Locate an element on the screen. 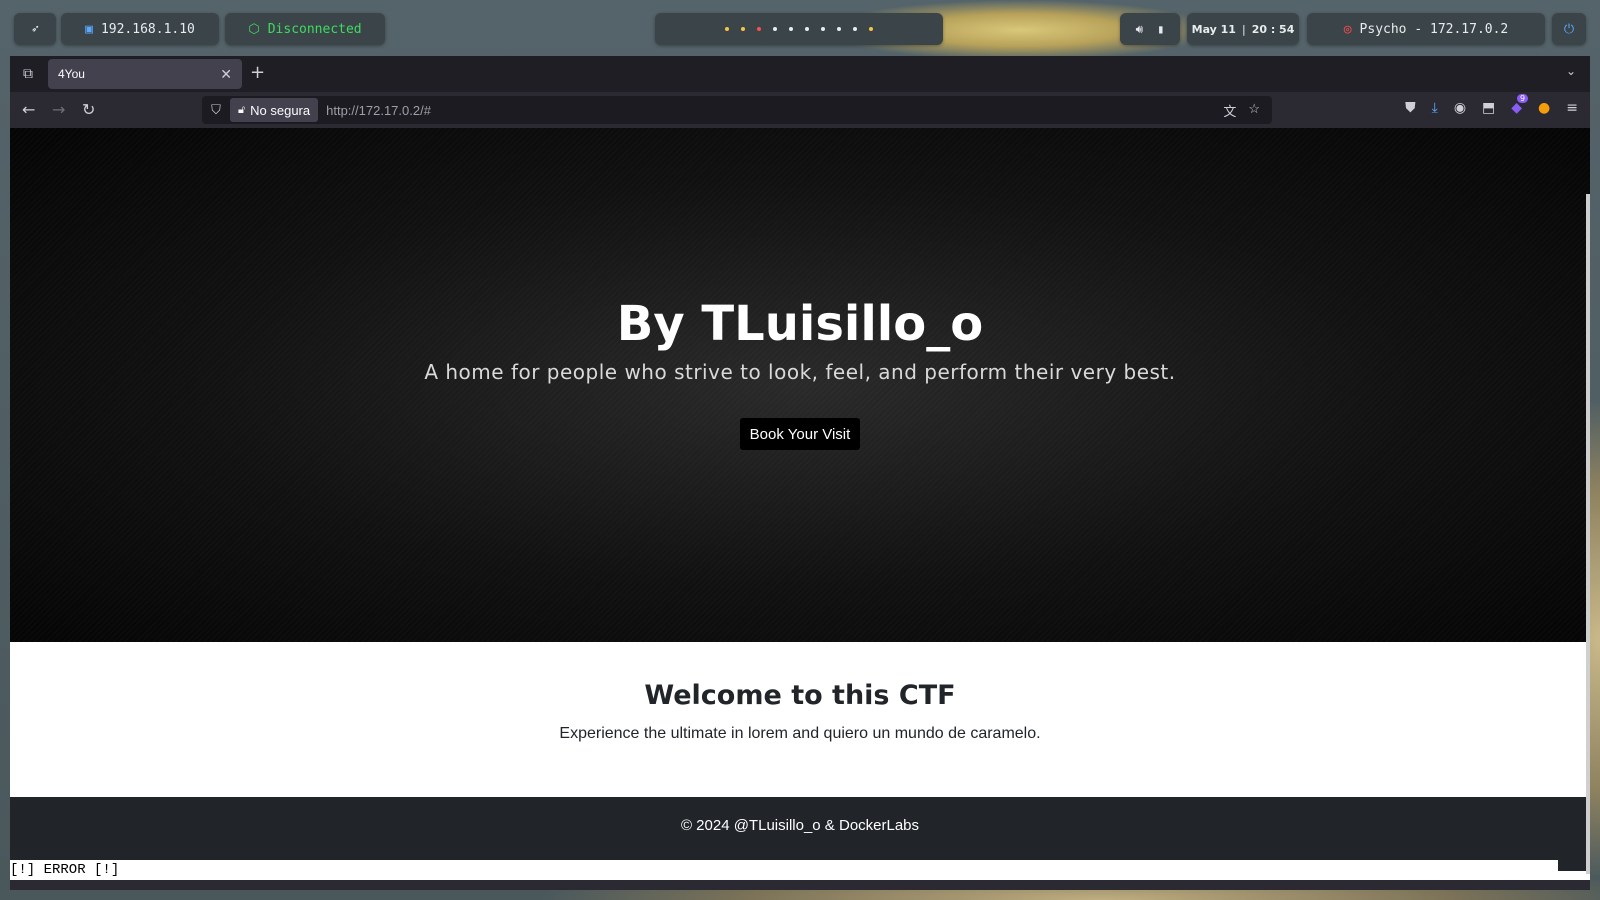 The image size is (1600, 900). time-text: 20 : 54 is located at coordinates (1273, 29).